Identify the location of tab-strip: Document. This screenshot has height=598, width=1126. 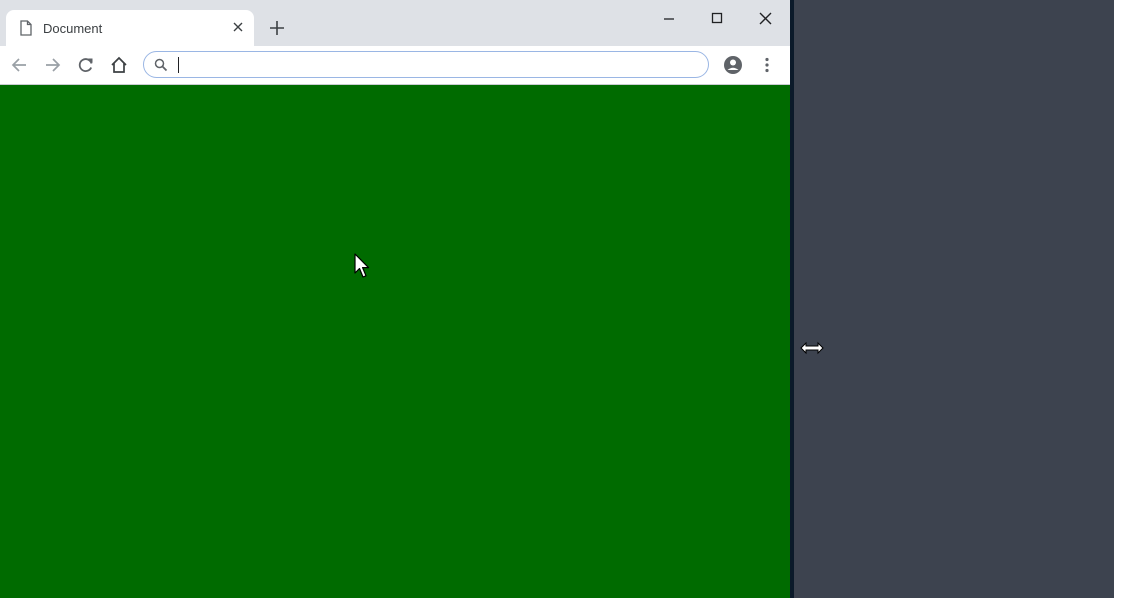
(395, 23).